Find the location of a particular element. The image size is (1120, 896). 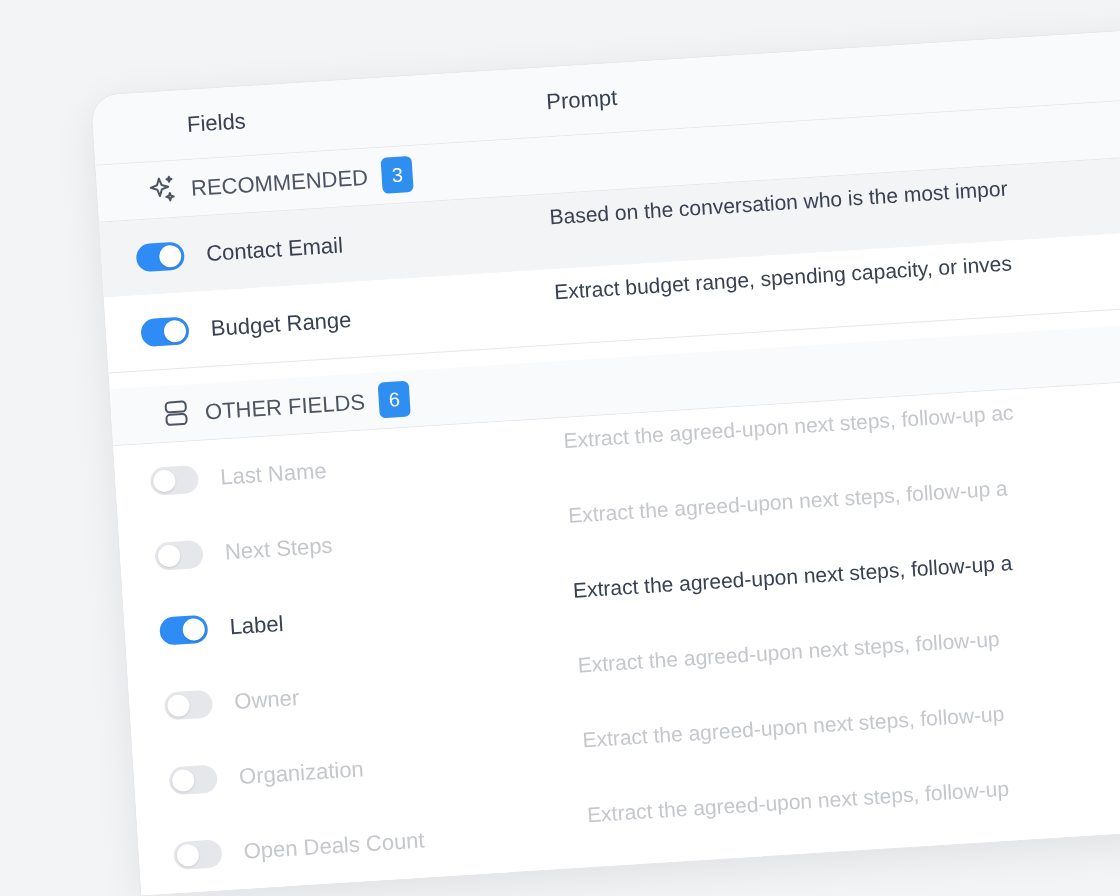

field-name: Organization is located at coordinates (301, 773).